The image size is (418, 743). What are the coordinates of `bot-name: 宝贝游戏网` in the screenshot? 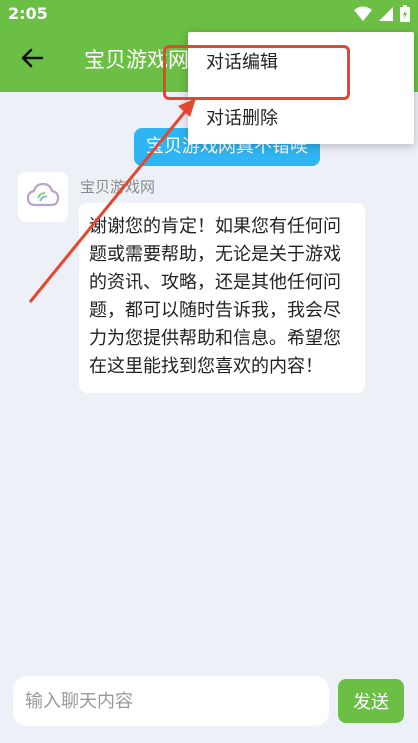 It's located at (118, 187).